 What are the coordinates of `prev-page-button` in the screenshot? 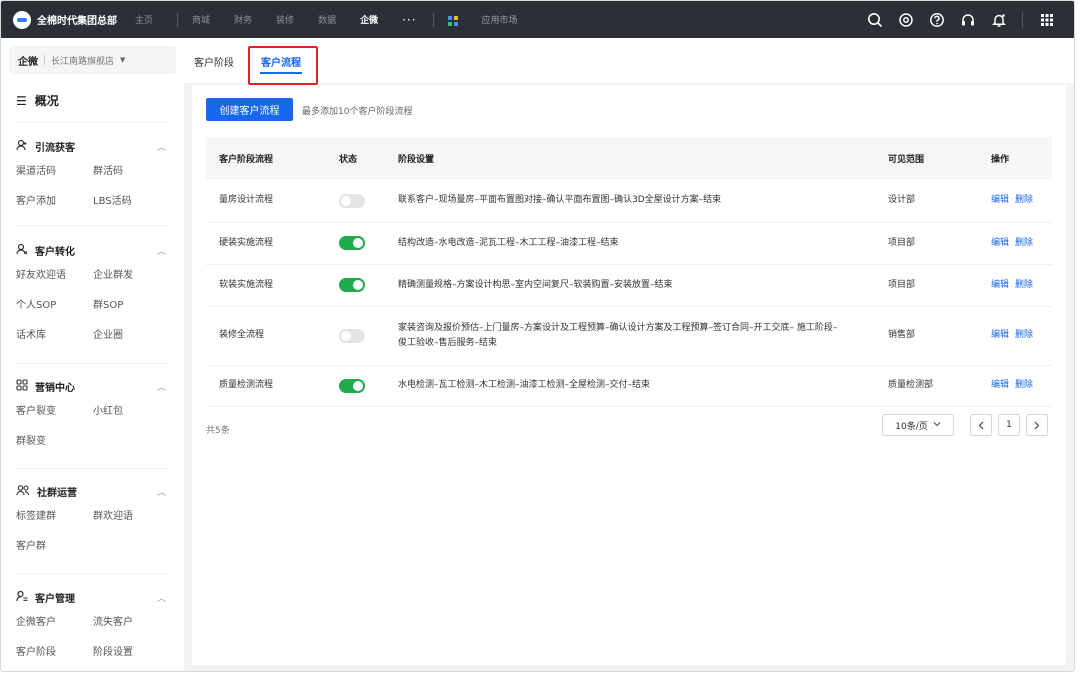 It's located at (981, 425).